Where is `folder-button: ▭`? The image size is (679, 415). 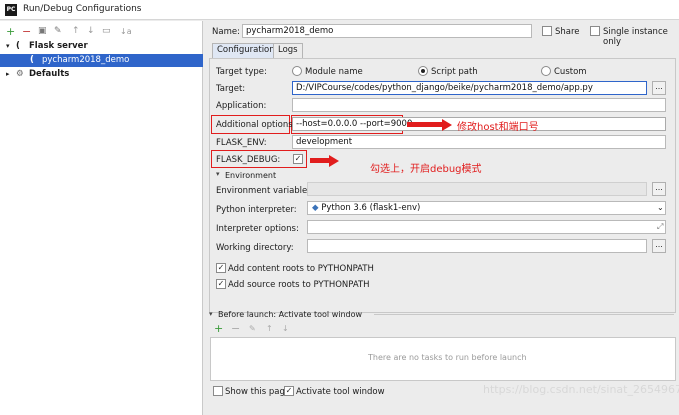 folder-button: ▭ is located at coordinates (106, 31).